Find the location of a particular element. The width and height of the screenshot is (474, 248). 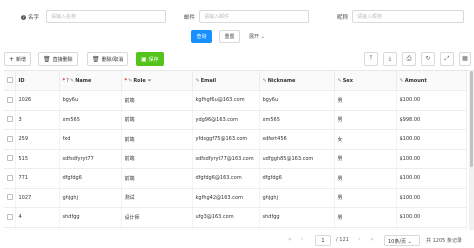

column-settings-icon: ▦ is located at coordinates (465, 59).